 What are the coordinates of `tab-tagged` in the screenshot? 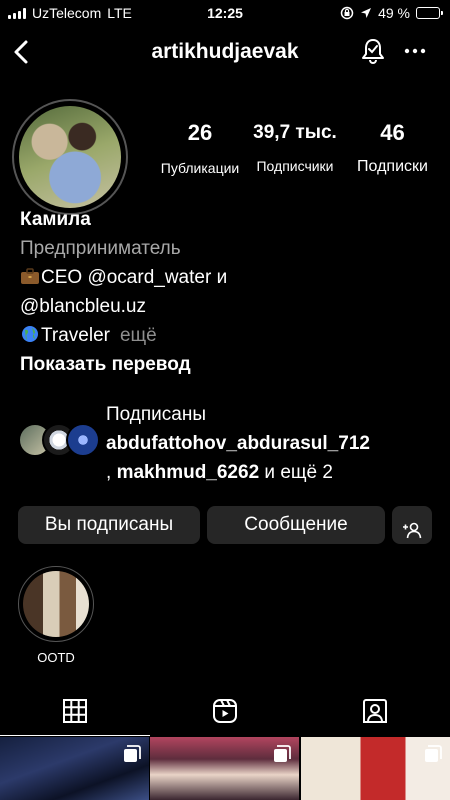 It's located at (375, 711).